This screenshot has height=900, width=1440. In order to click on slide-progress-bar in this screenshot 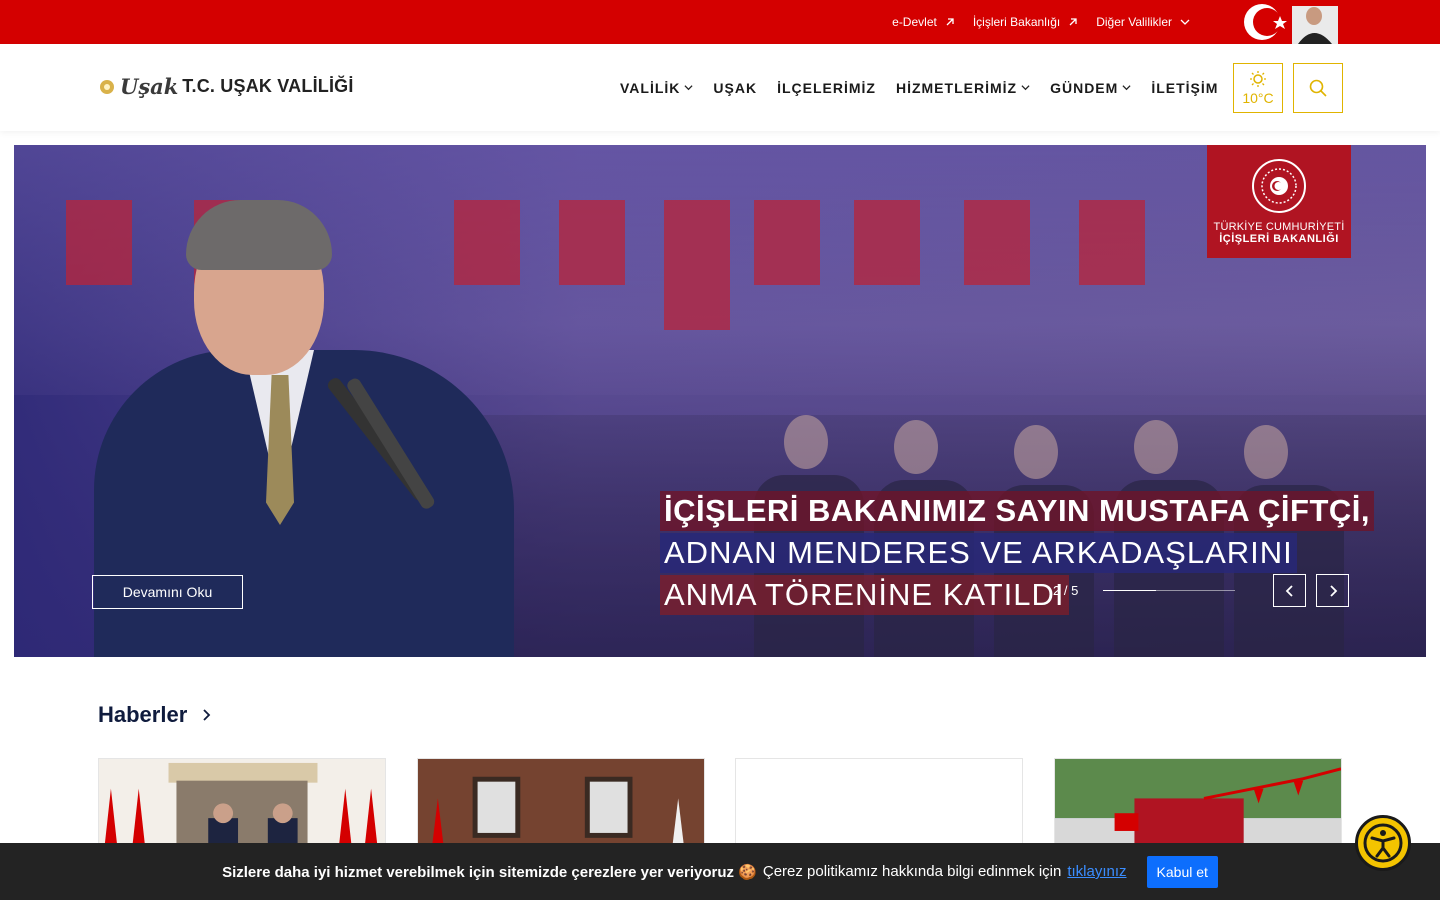, I will do `click(1169, 590)`.